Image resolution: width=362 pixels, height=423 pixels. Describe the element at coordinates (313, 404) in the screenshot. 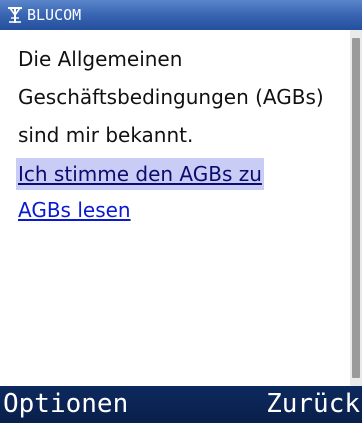

I see `back-softkey: Zurück` at that location.